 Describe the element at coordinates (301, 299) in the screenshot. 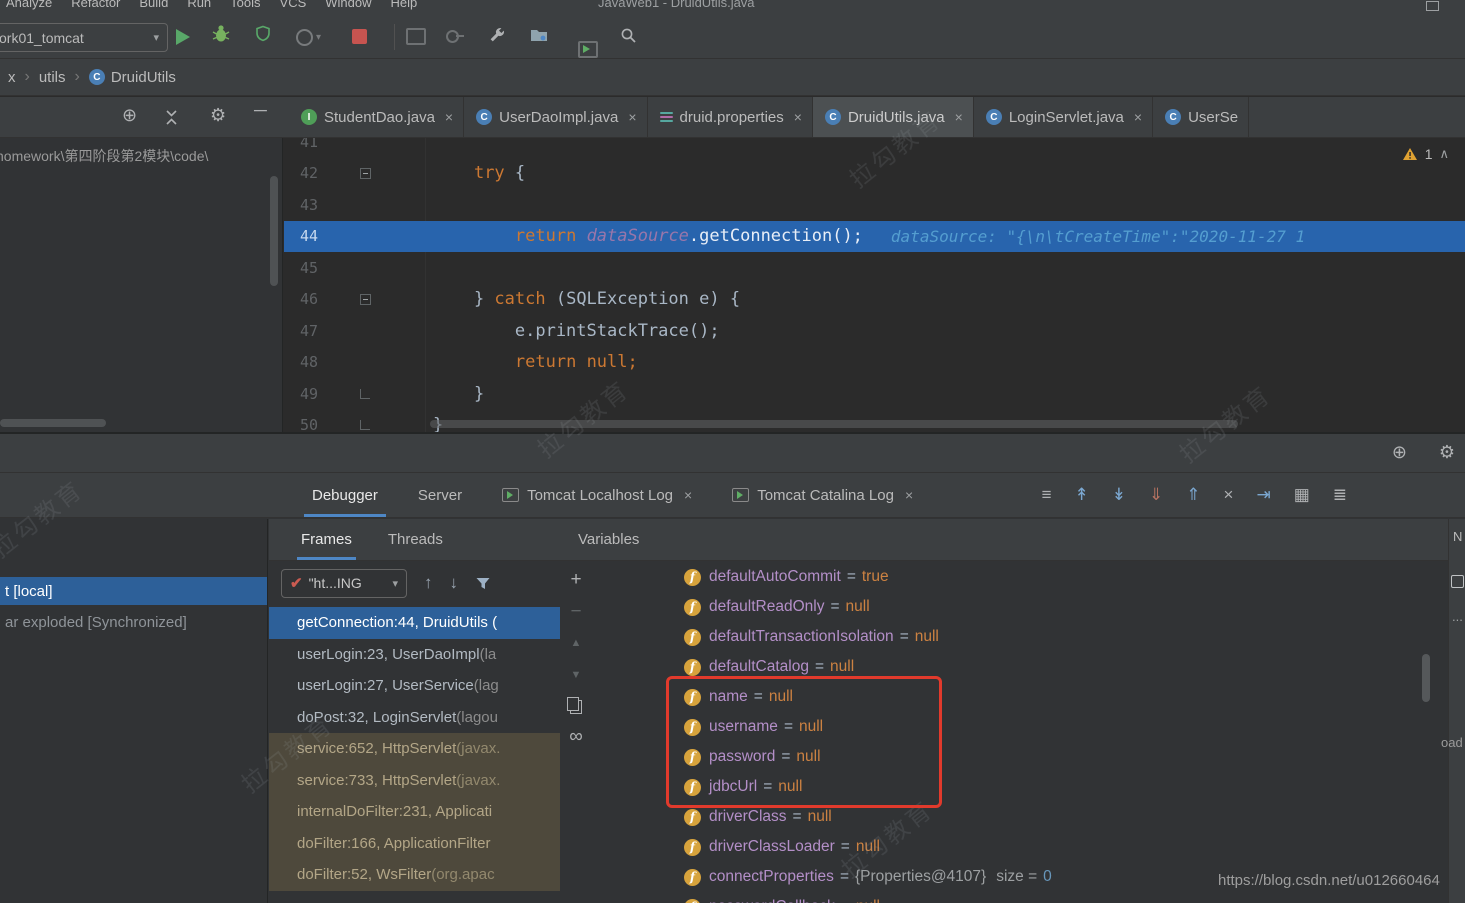

I see `line-number: 46` at that location.